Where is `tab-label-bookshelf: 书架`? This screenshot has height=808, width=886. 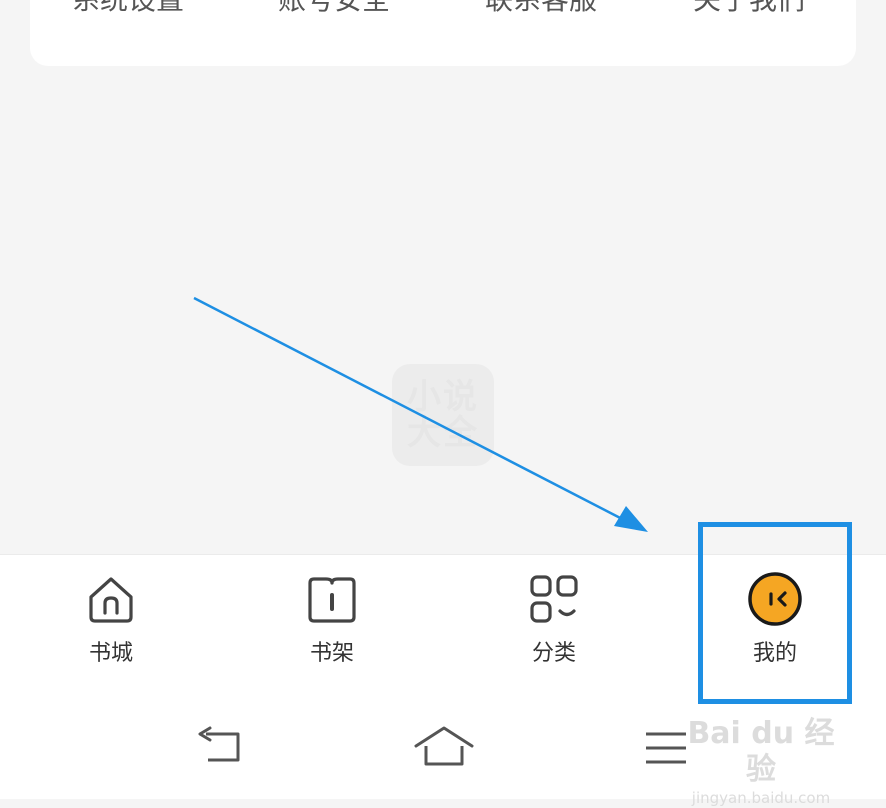
tab-label-bookshelf: 书架 is located at coordinates (331, 653).